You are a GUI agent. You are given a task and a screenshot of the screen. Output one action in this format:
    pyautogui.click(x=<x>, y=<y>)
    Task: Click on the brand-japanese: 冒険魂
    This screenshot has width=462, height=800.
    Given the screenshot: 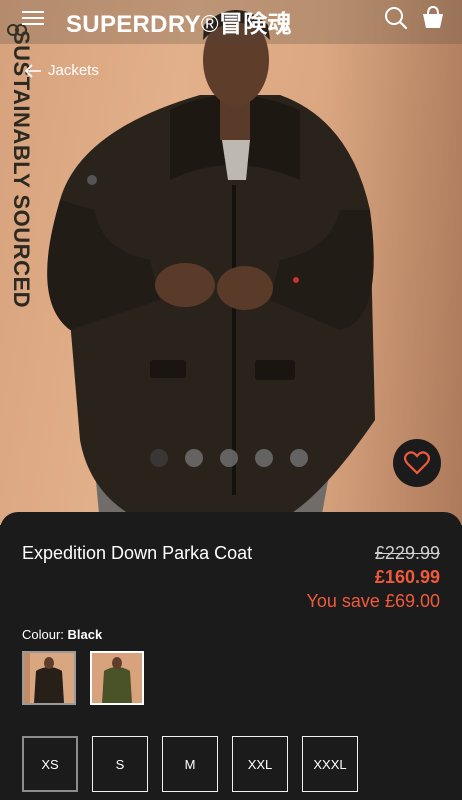 What is the action you would take?
    pyautogui.click(x=255, y=24)
    